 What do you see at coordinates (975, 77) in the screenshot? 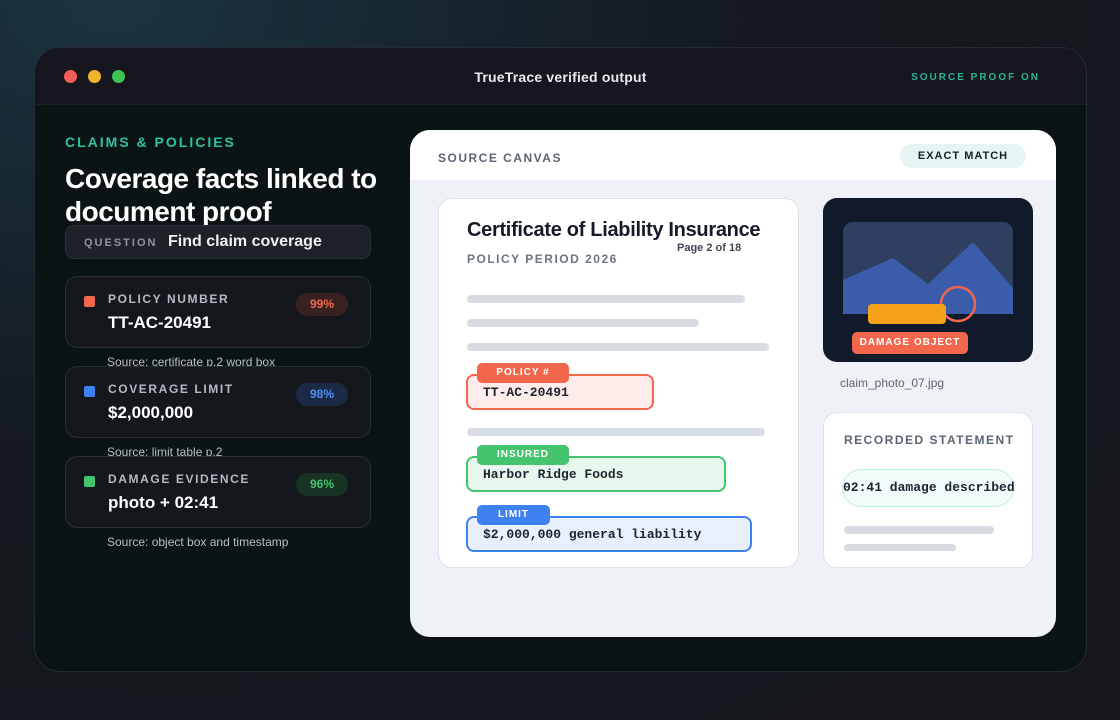
I see `source-proof-toggle: SOURCE PROOF ON` at bounding box center [975, 77].